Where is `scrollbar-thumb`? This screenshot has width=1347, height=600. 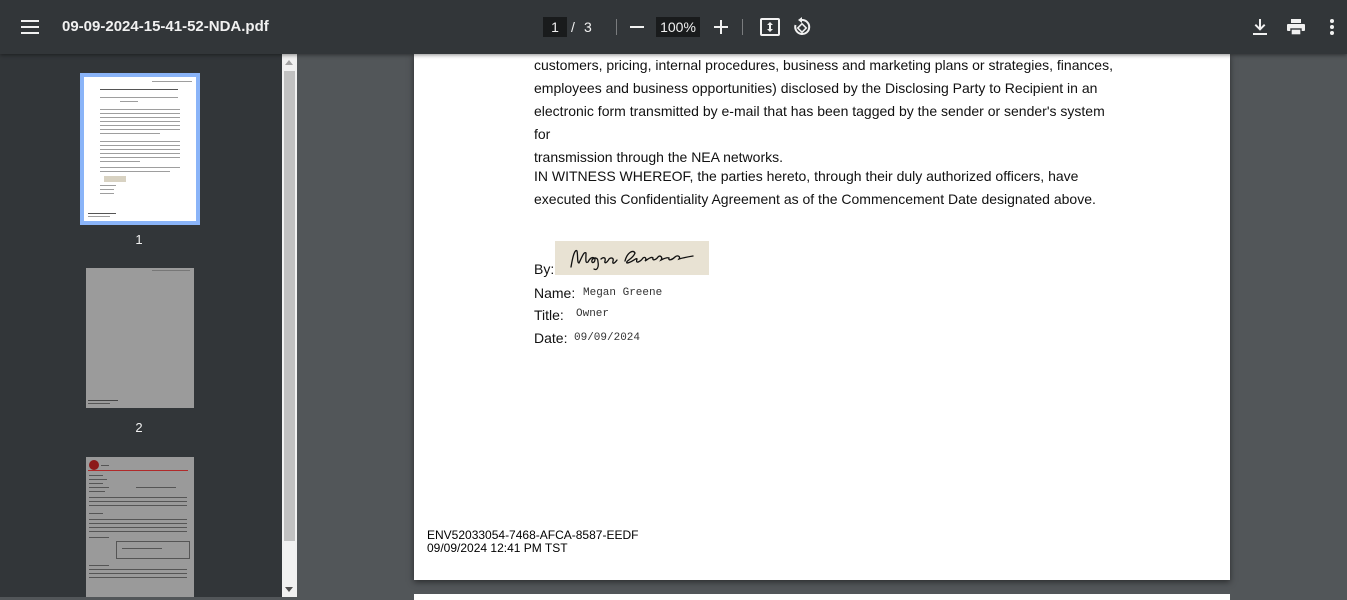 scrollbar-thumb is located at coordinates (289, 306).